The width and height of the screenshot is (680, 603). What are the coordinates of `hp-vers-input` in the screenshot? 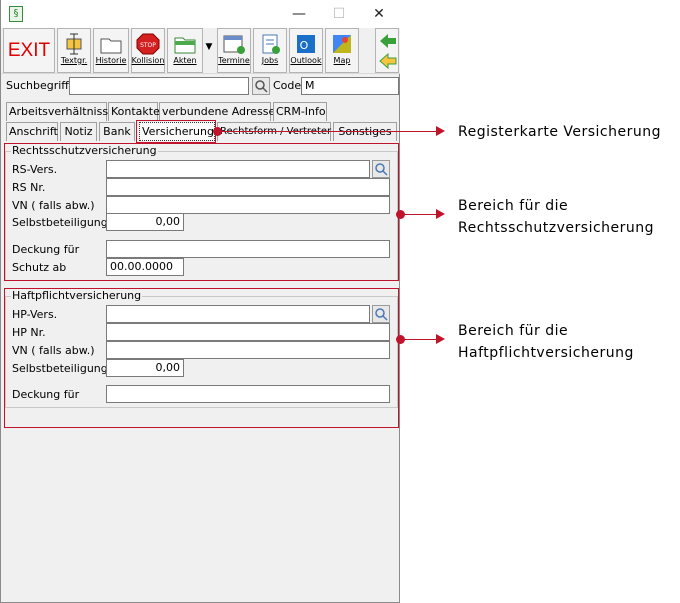 It's located at (238, 314).